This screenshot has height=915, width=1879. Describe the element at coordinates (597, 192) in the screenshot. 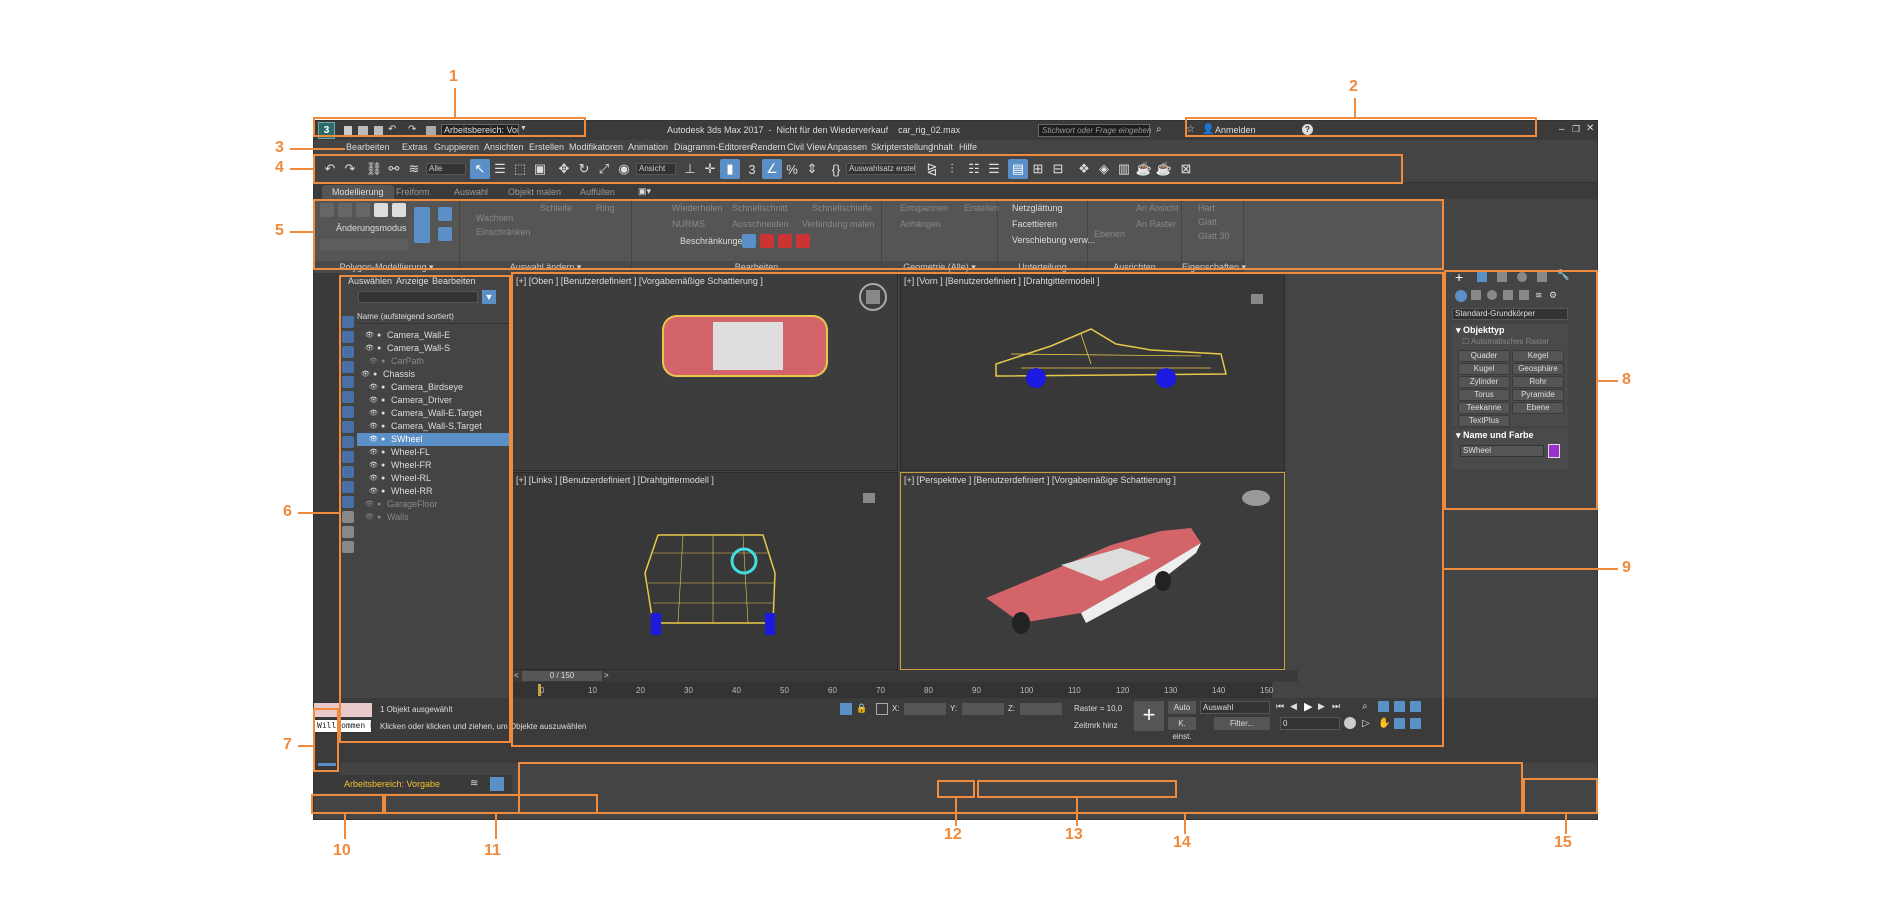

I see `tab-auffuellen: Auffüllen` at that location.